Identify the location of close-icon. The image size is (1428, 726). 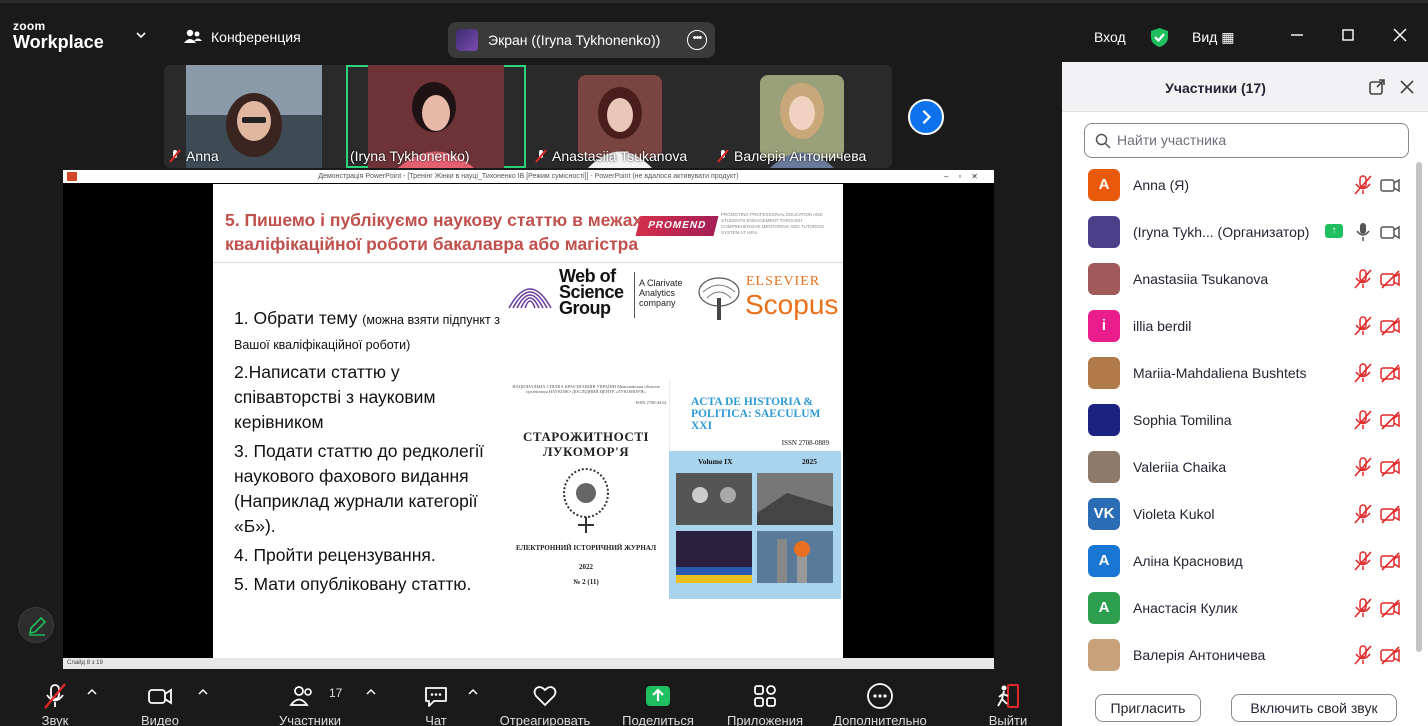
(1400, 35).